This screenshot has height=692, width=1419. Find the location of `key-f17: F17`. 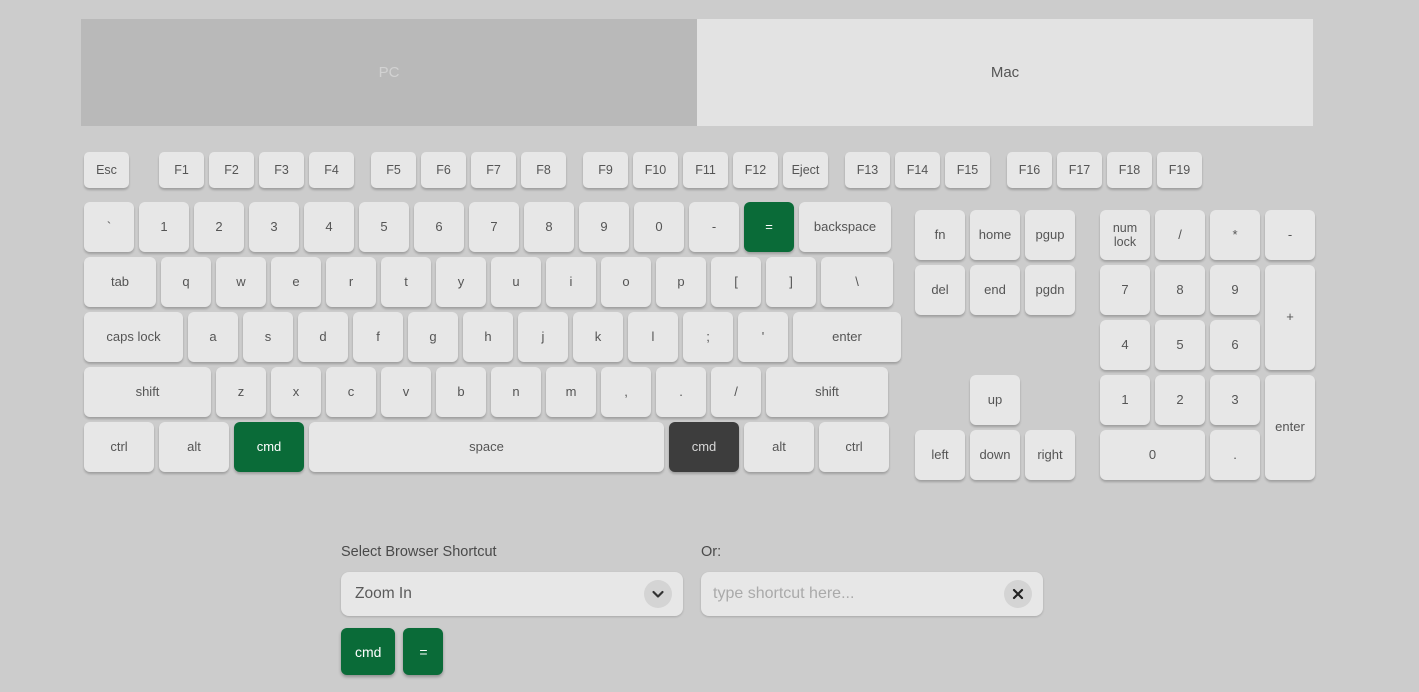

key-f17: F17 is located at coordinates (1079, 170).